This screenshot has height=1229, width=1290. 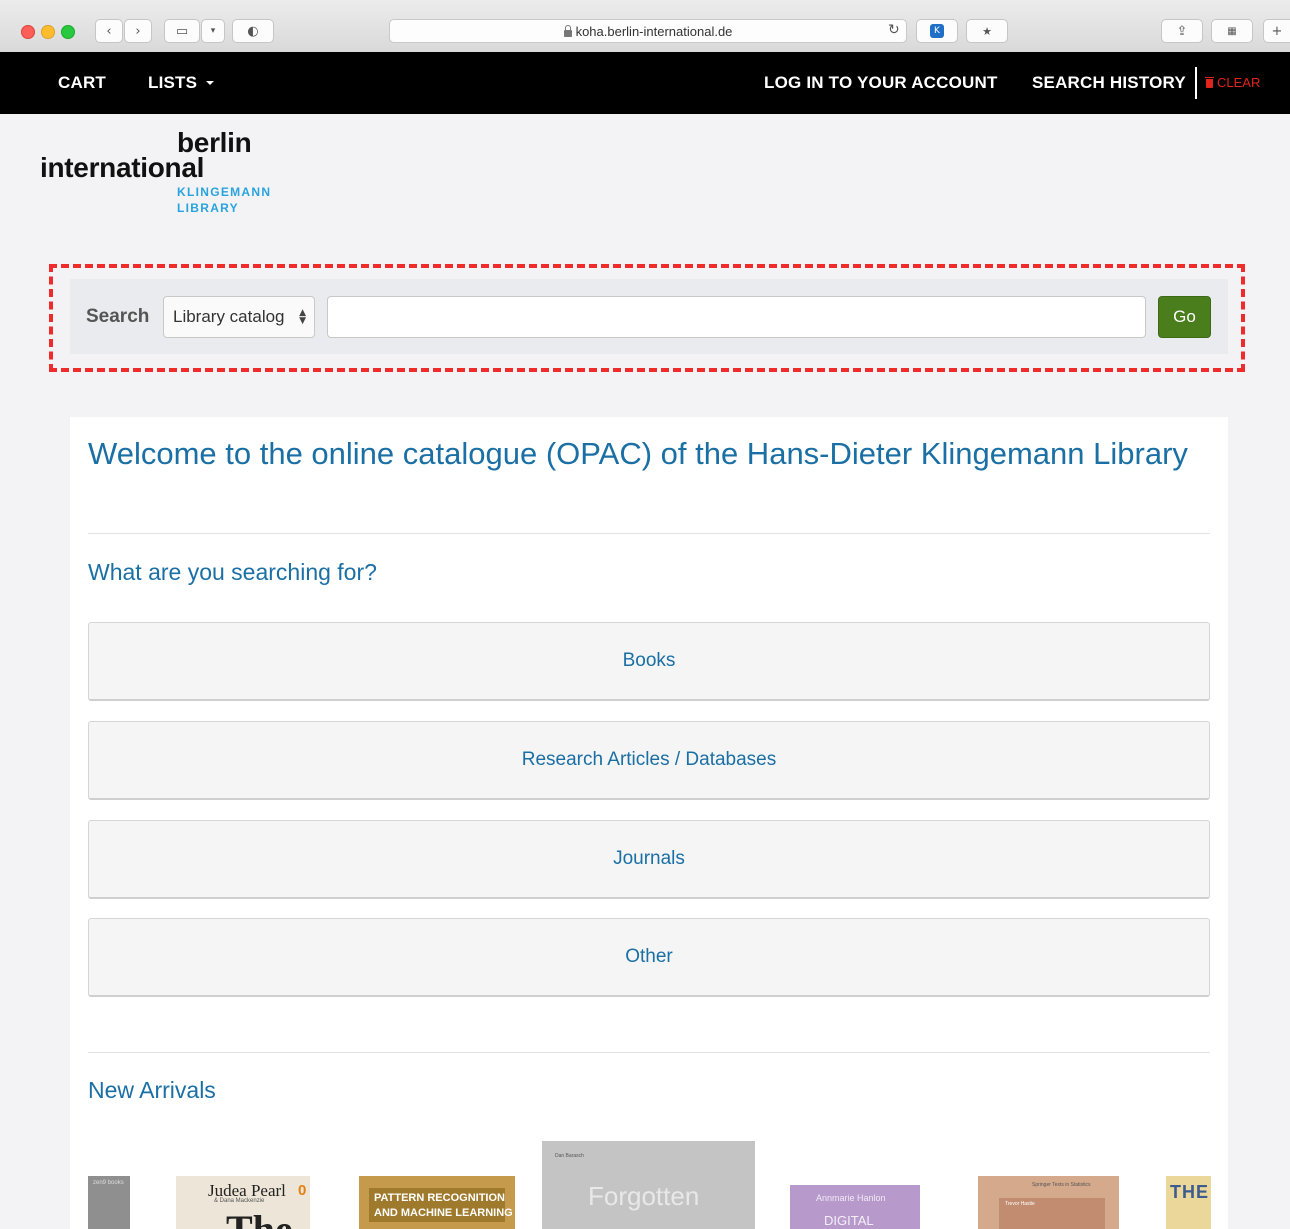 What do you see at coordinates (68, 32) in the screenshot?
I see `zoom-window-icon` at bounding box center [68, 32].